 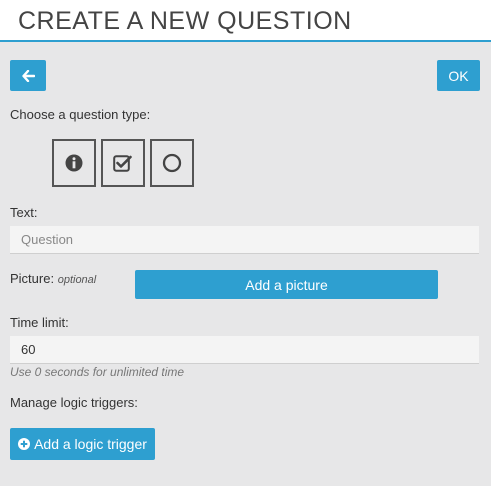 I want to click on add-logic-trigger-label: Add a logic trigger, so click(x=90, y=444).